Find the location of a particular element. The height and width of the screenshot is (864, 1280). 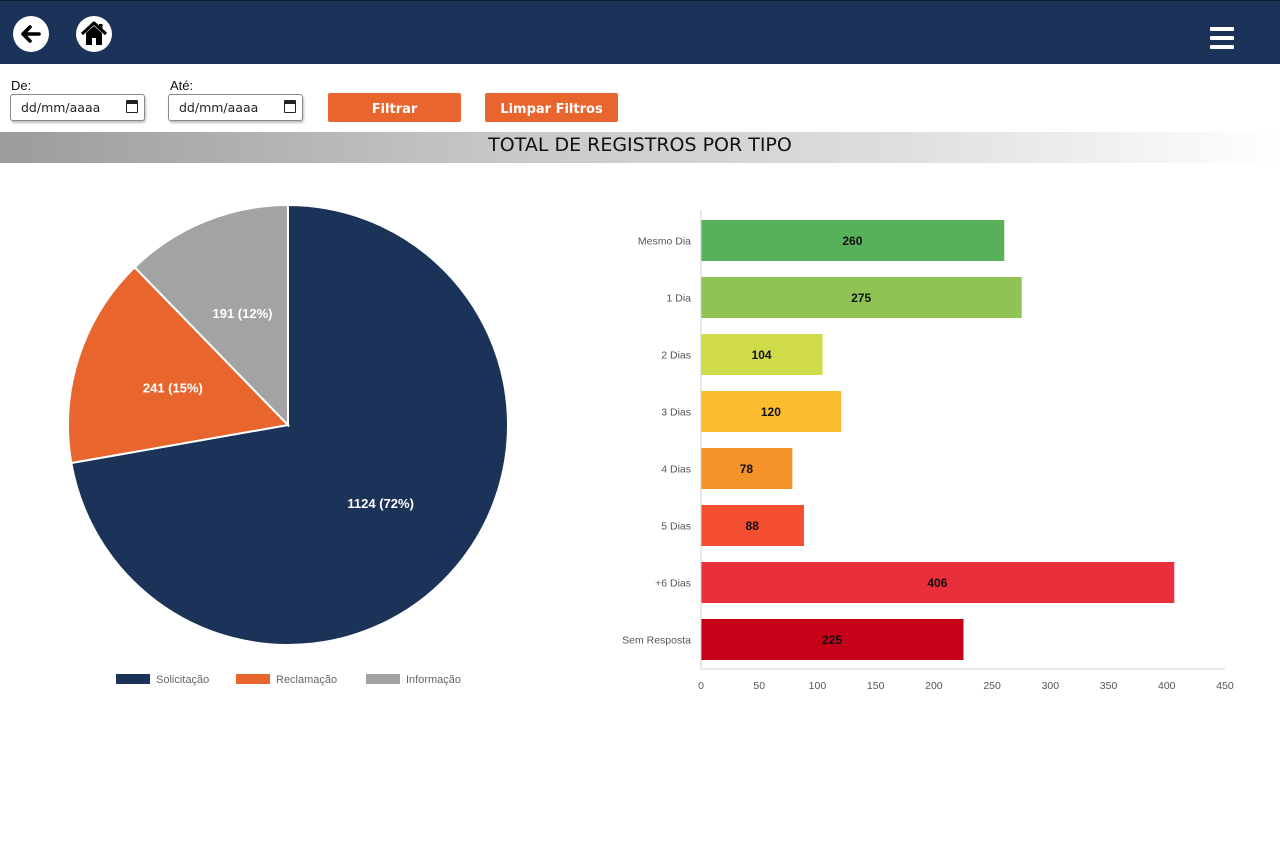

section-title: TOTAL DE REGISTROS POR TIPO is located at coordinates (640, 145).